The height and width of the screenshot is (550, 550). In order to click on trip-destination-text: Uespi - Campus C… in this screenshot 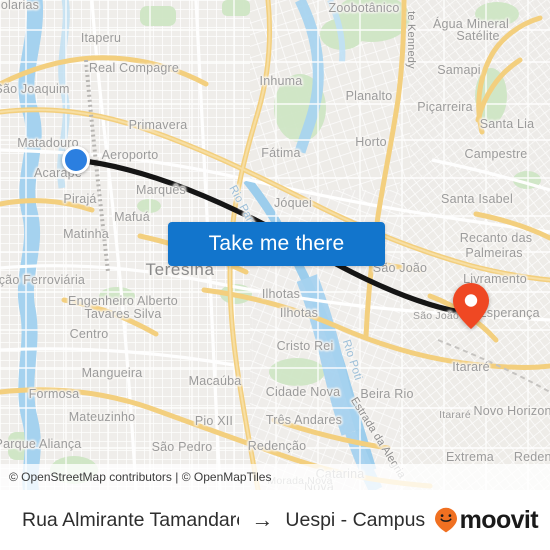, I will do `click(355, 519)`.